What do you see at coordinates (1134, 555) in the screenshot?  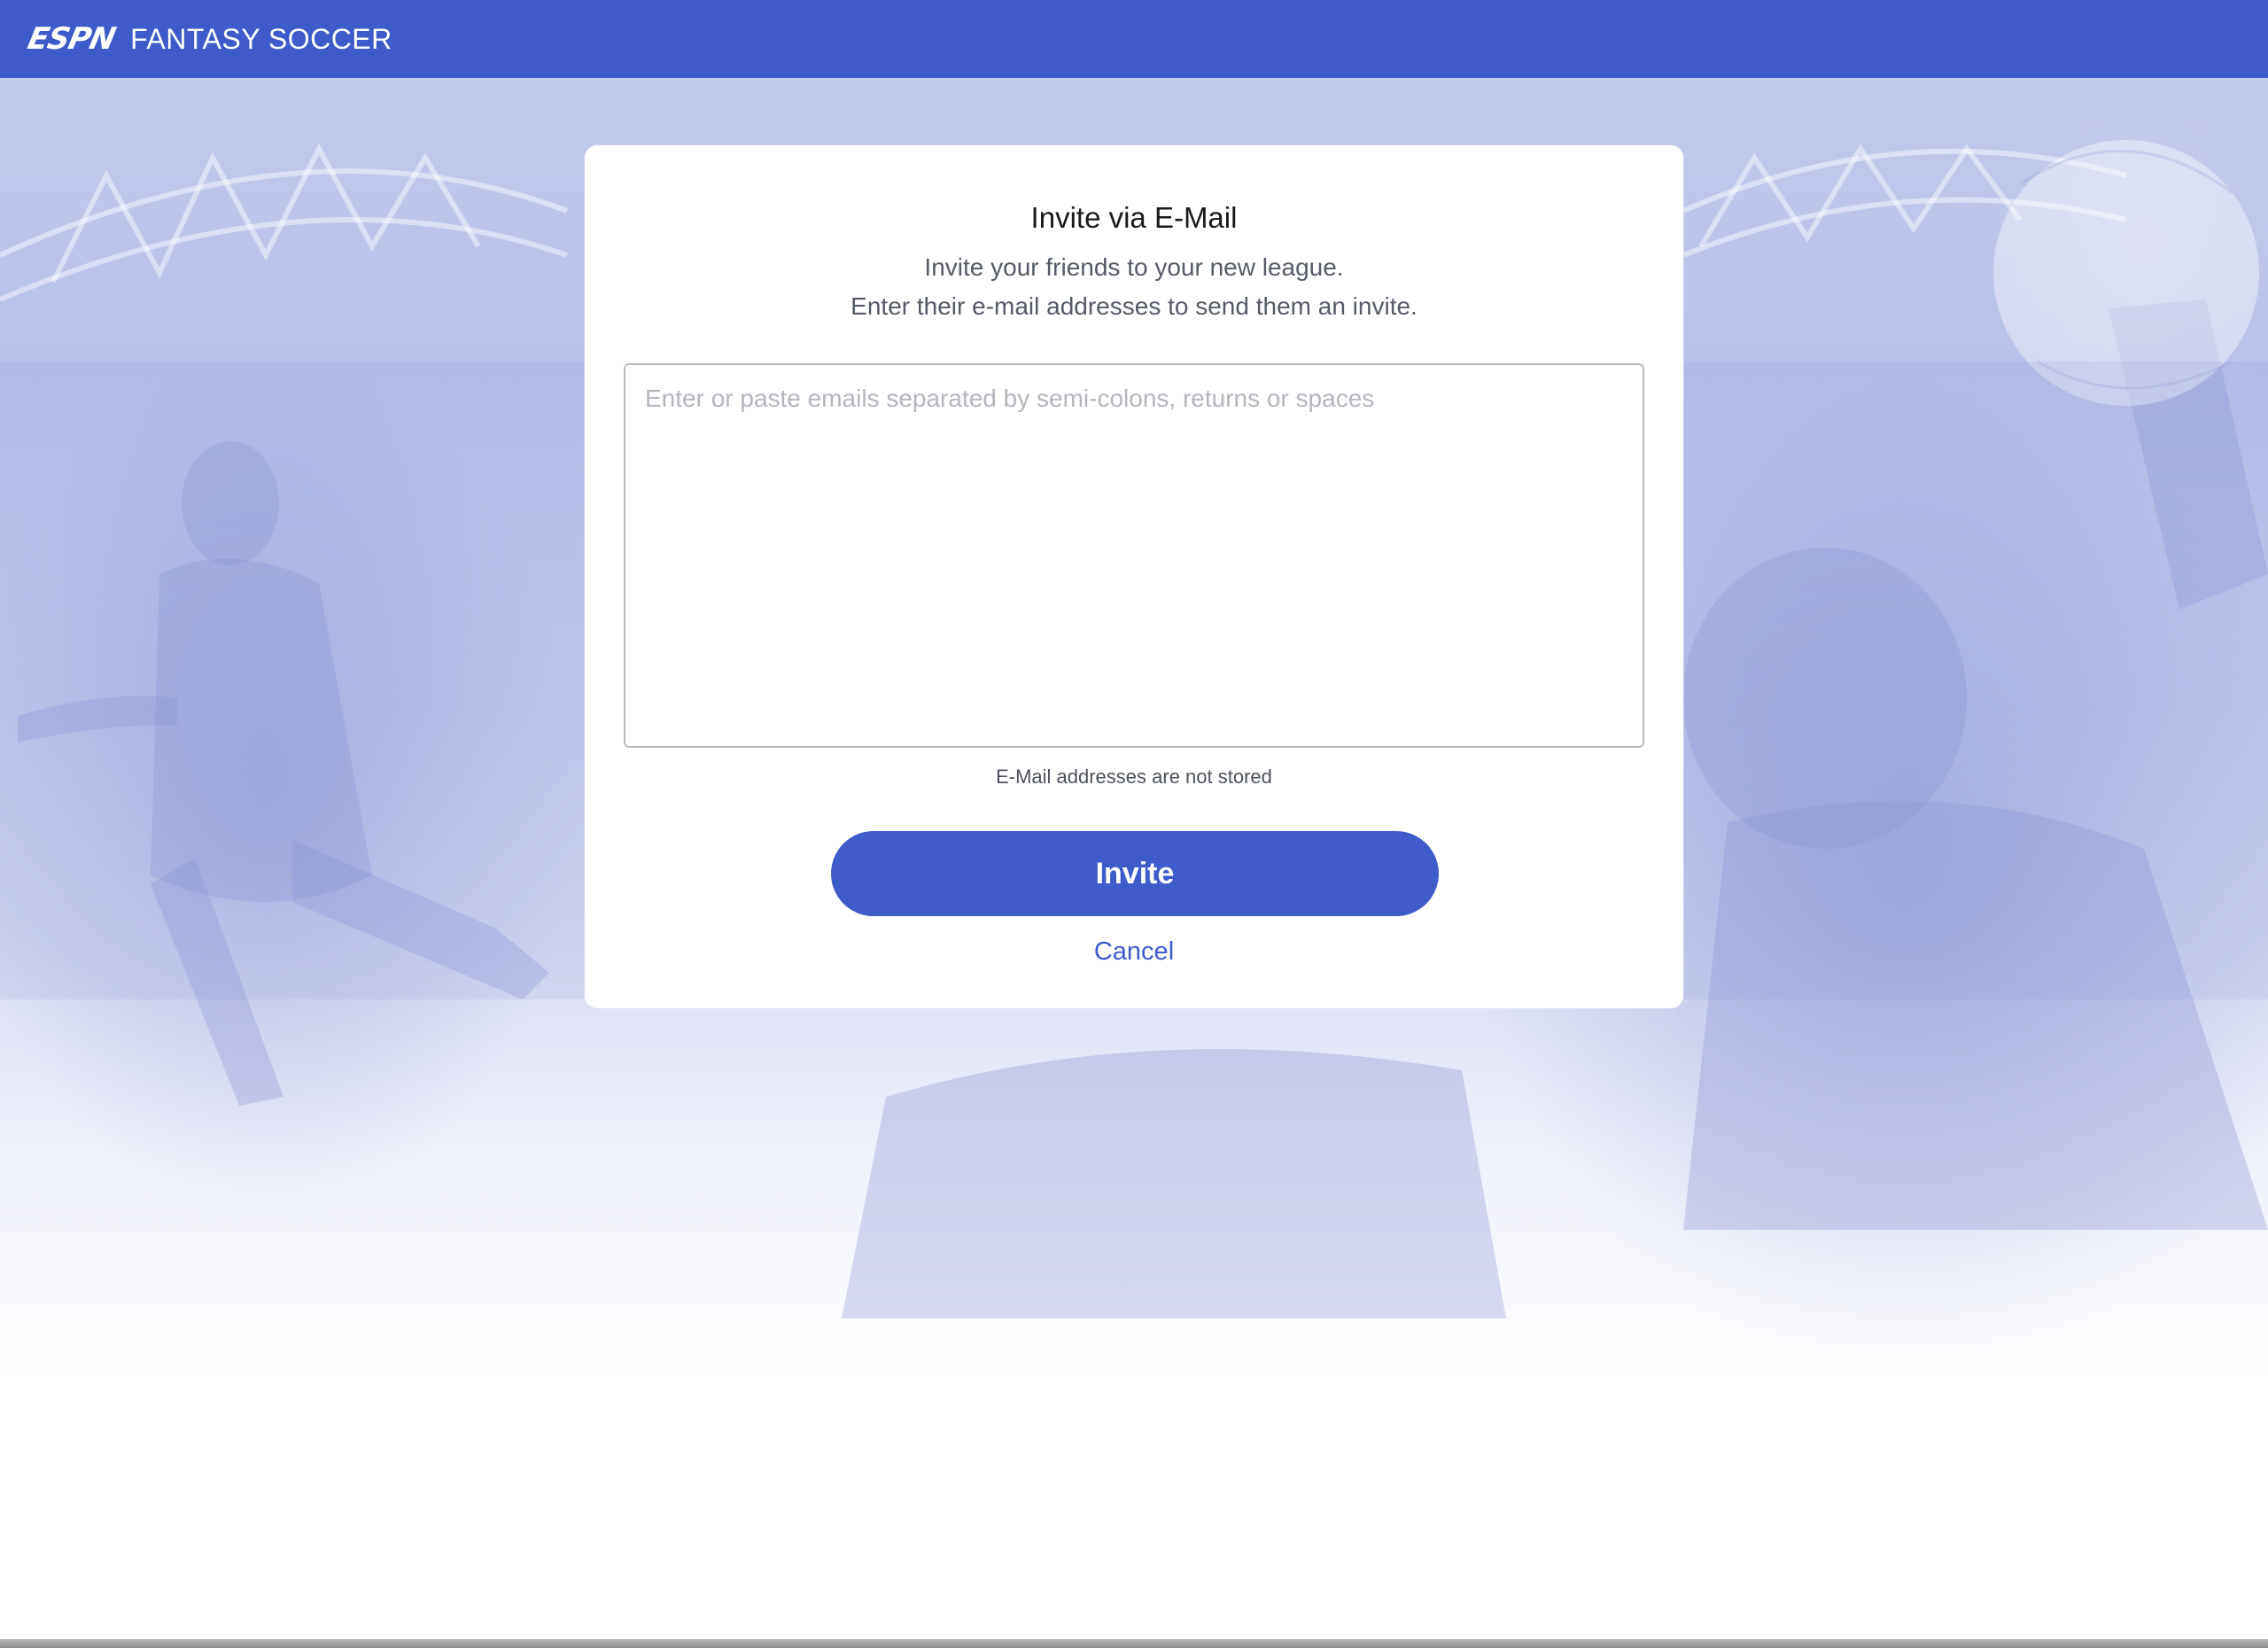 I see `email-addresses-input` at bounding box center [1134, 555].